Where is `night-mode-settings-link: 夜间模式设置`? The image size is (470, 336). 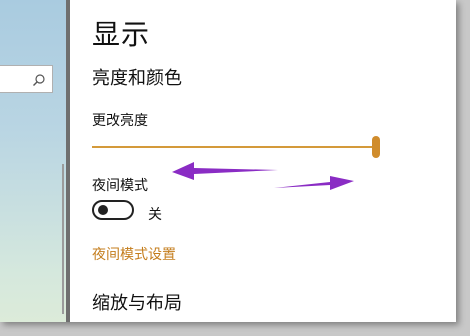
night-mode-settings-link: 夜间模式设置 is located at coordinates (134, 254).